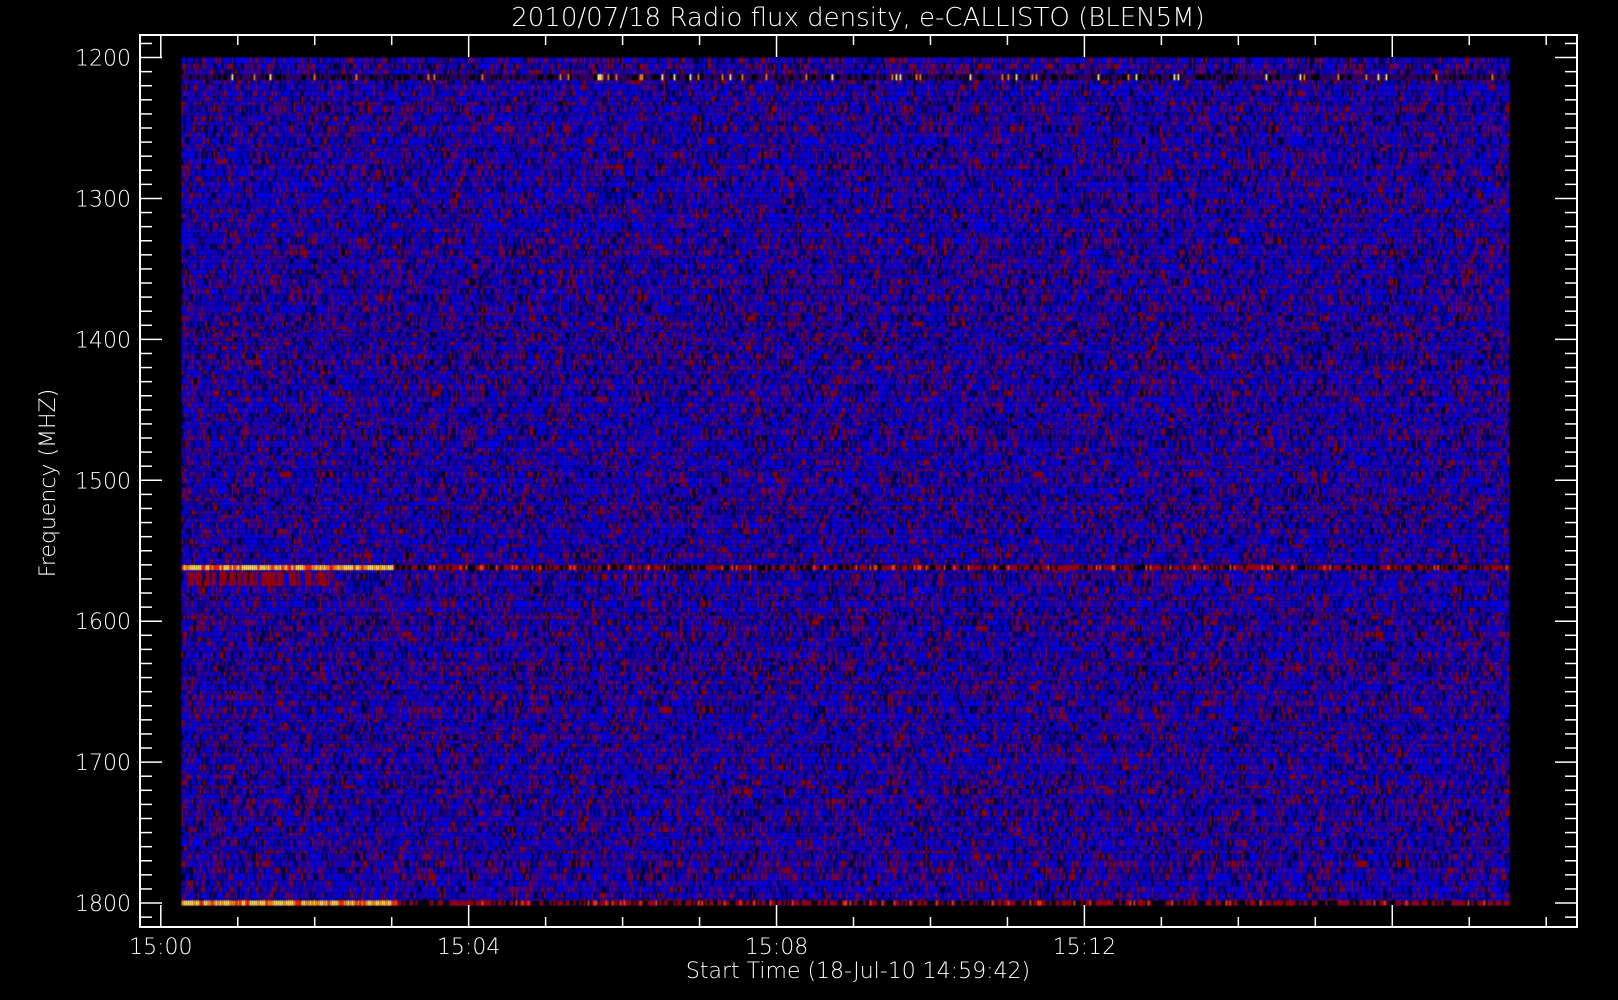 The image size is (1618, 1000). Describe the element at coordinates (103, 199) in the screenshot. I see `y-tick-label: 1300` at that location.